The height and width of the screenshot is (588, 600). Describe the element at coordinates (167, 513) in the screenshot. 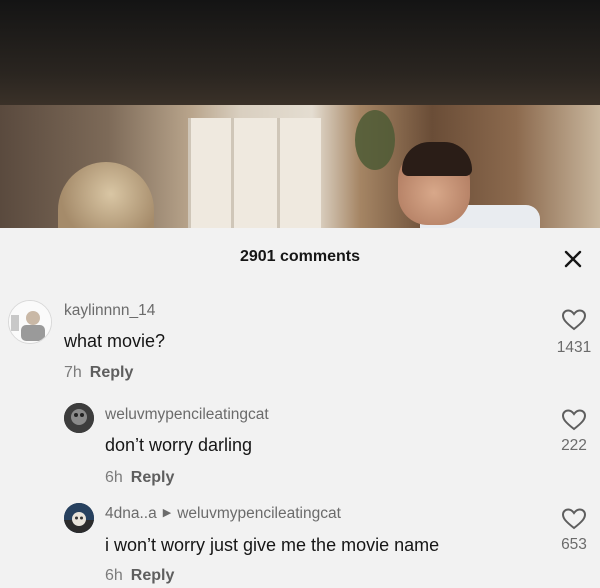

I see `caret-right-icon: ▶` at that location.